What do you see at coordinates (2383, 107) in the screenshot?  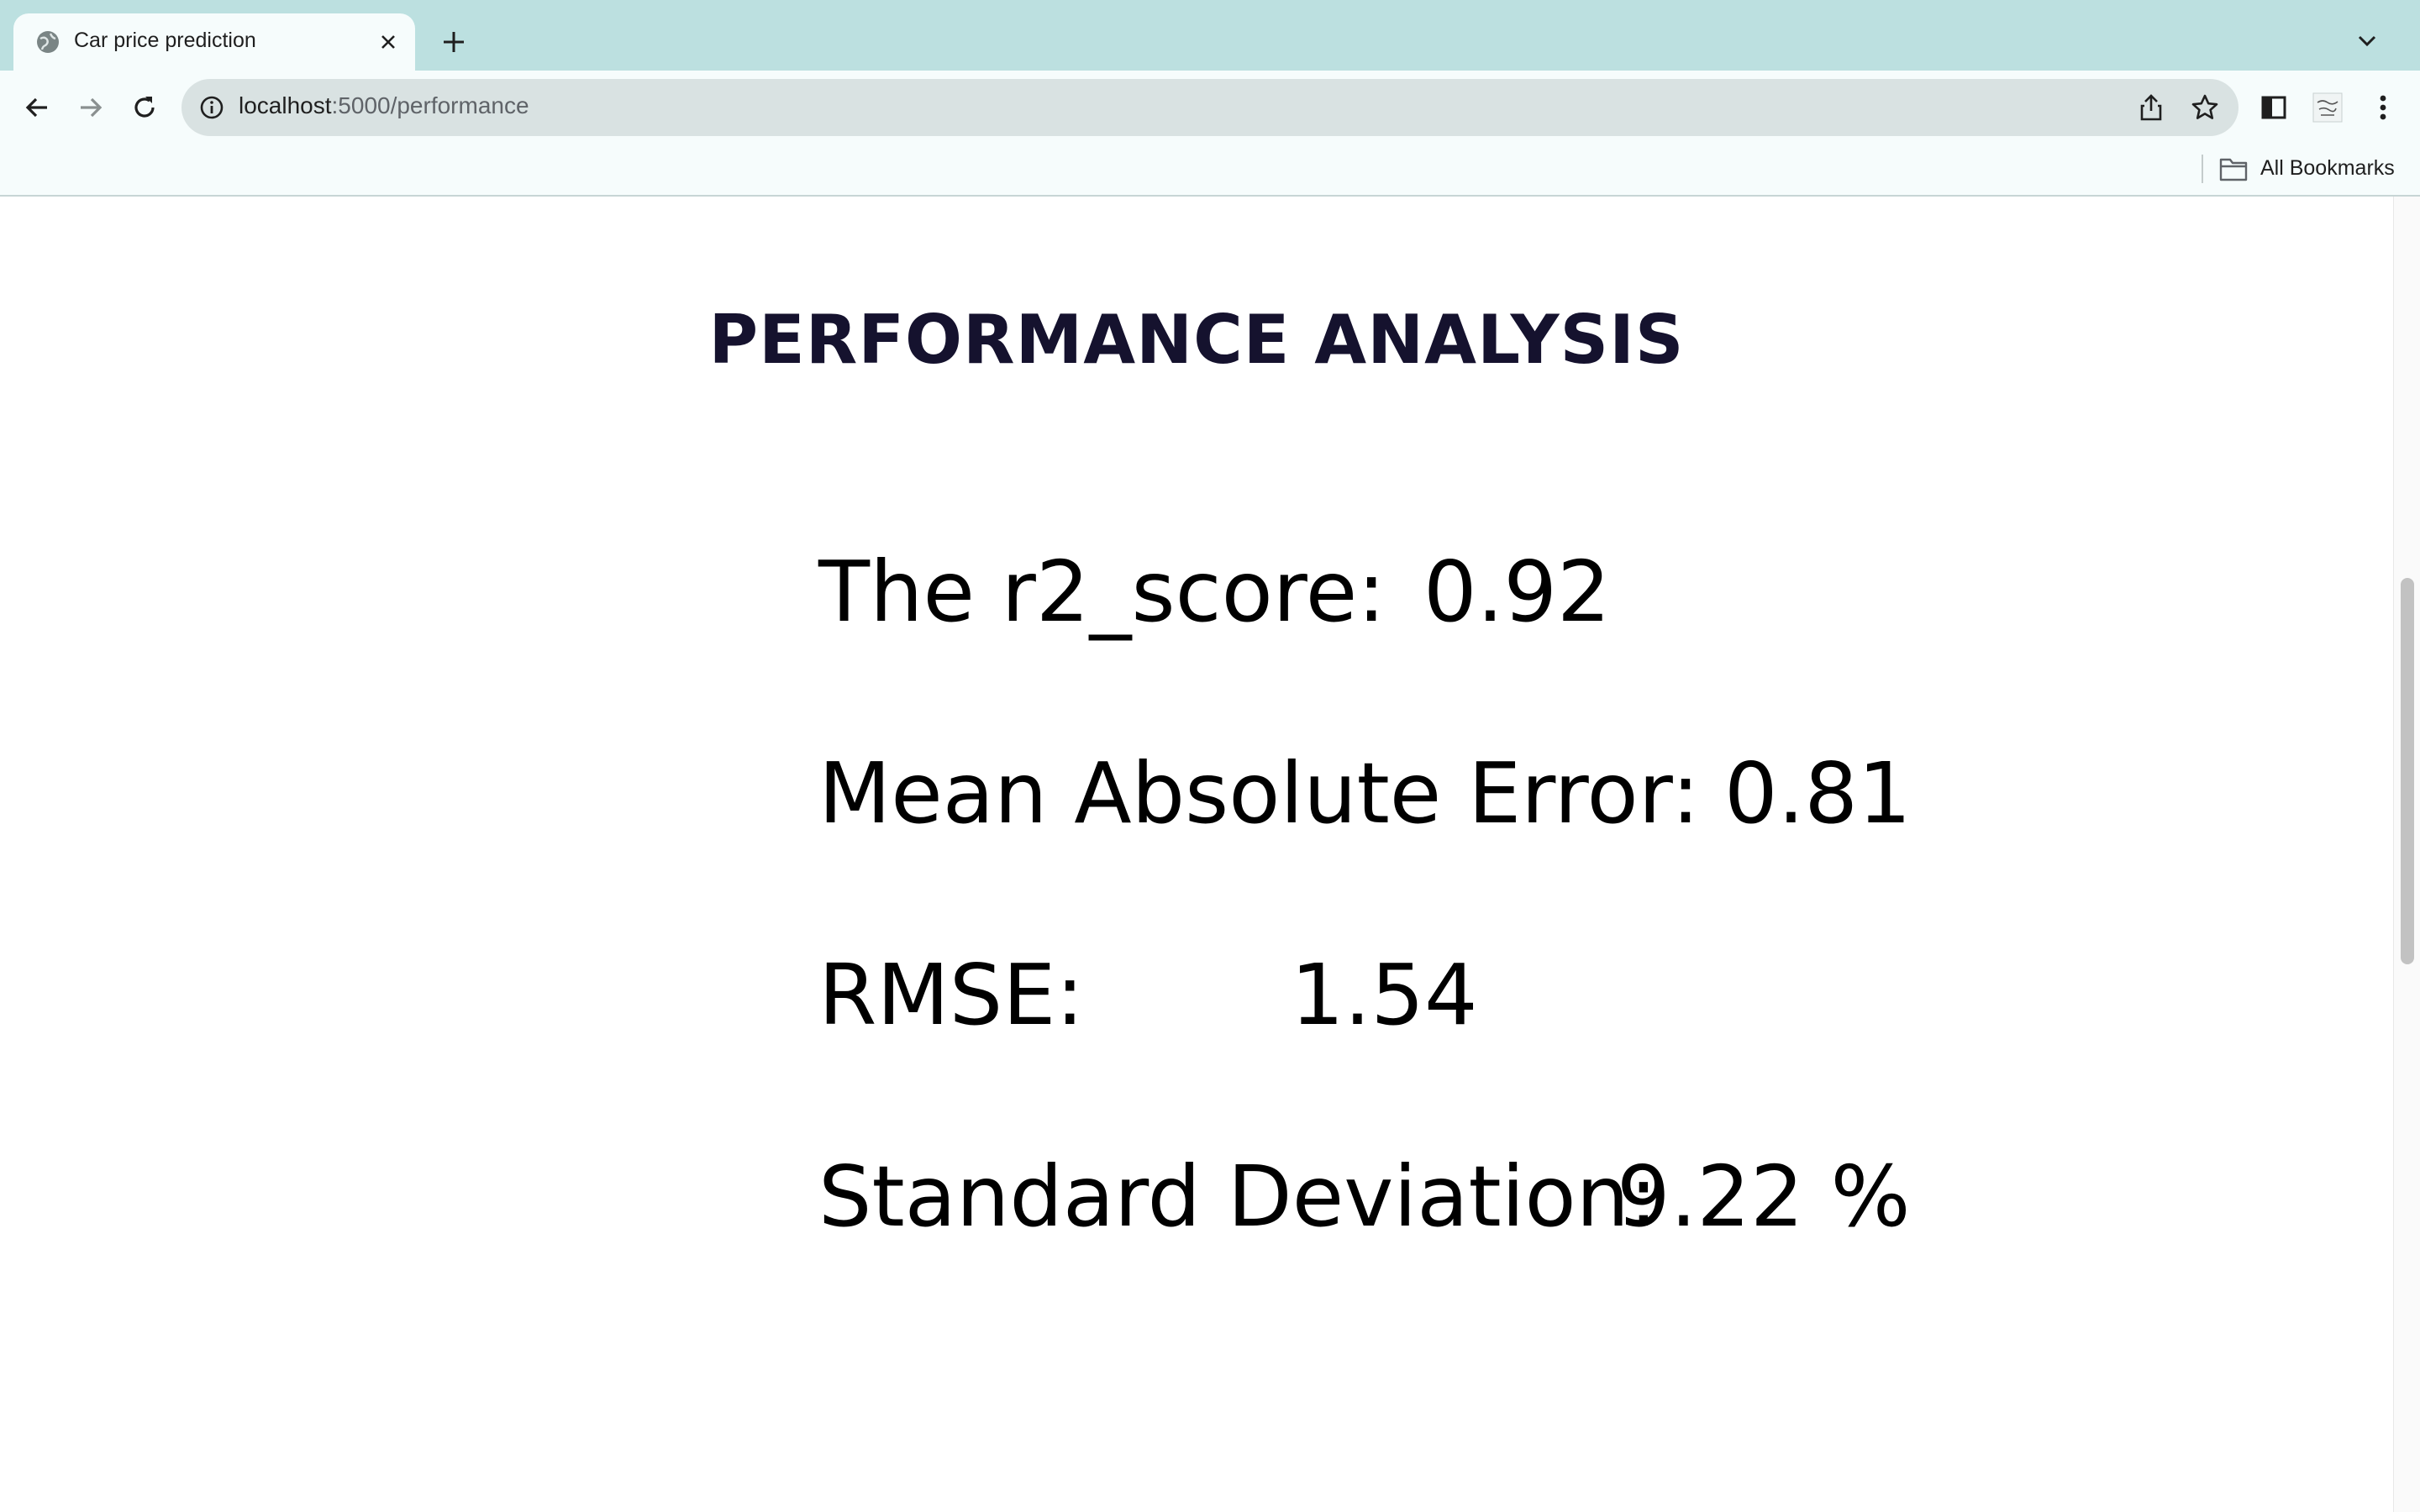 I see `more-menu-icon` at bounding box center [2383, 107].